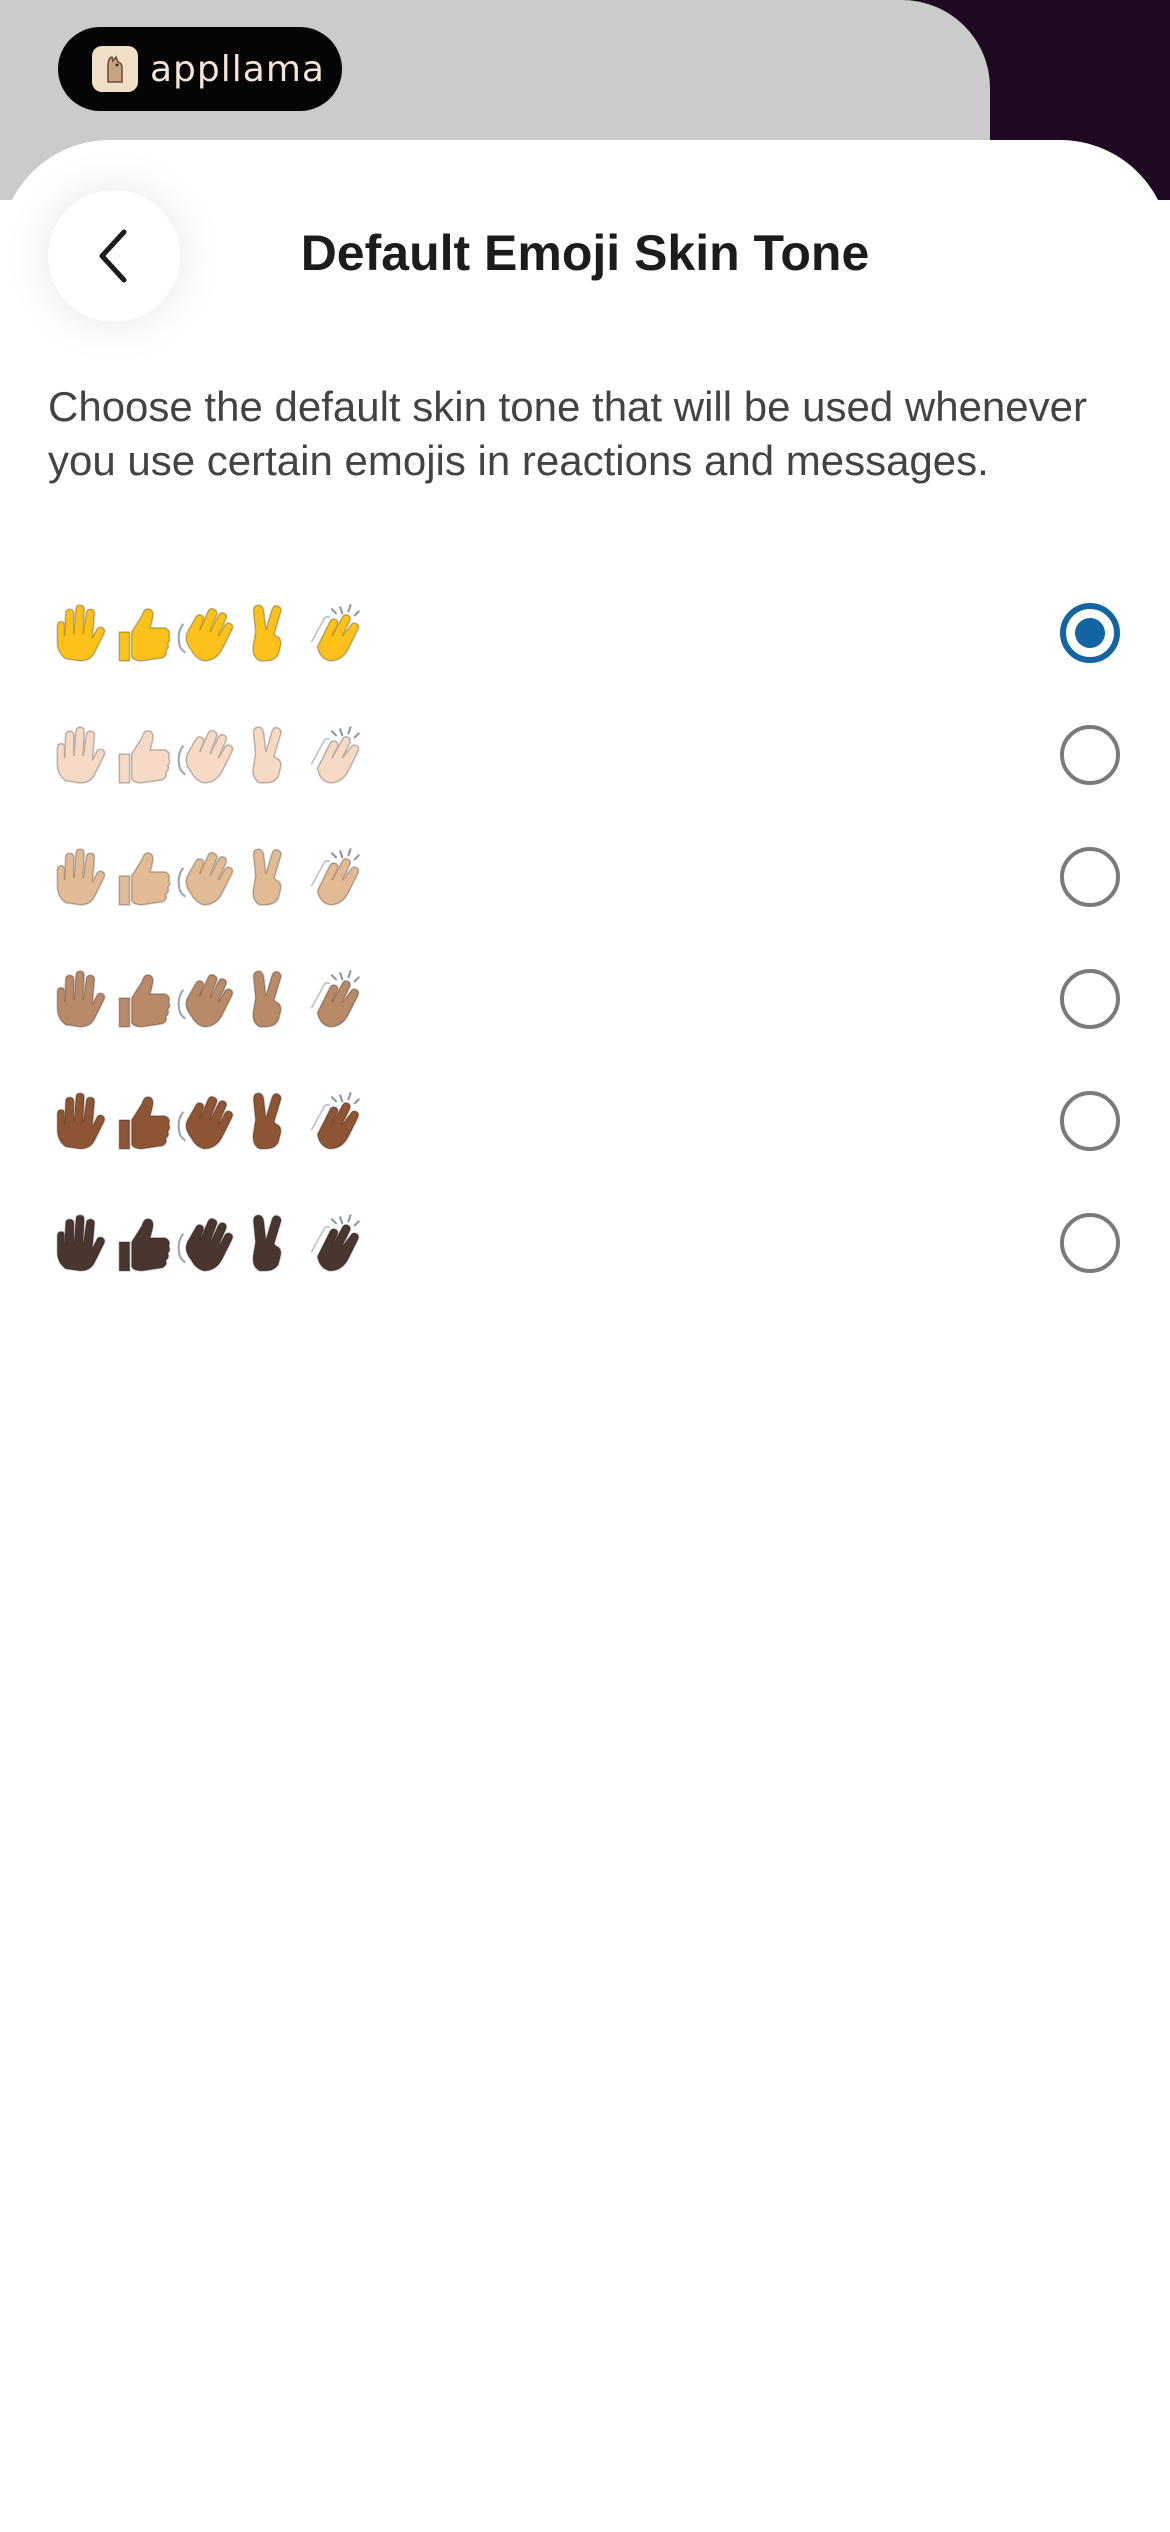 The height and width of the screenshot is (2532, 1170). I want to click on brand-badge: appllama, so click(200, 69).